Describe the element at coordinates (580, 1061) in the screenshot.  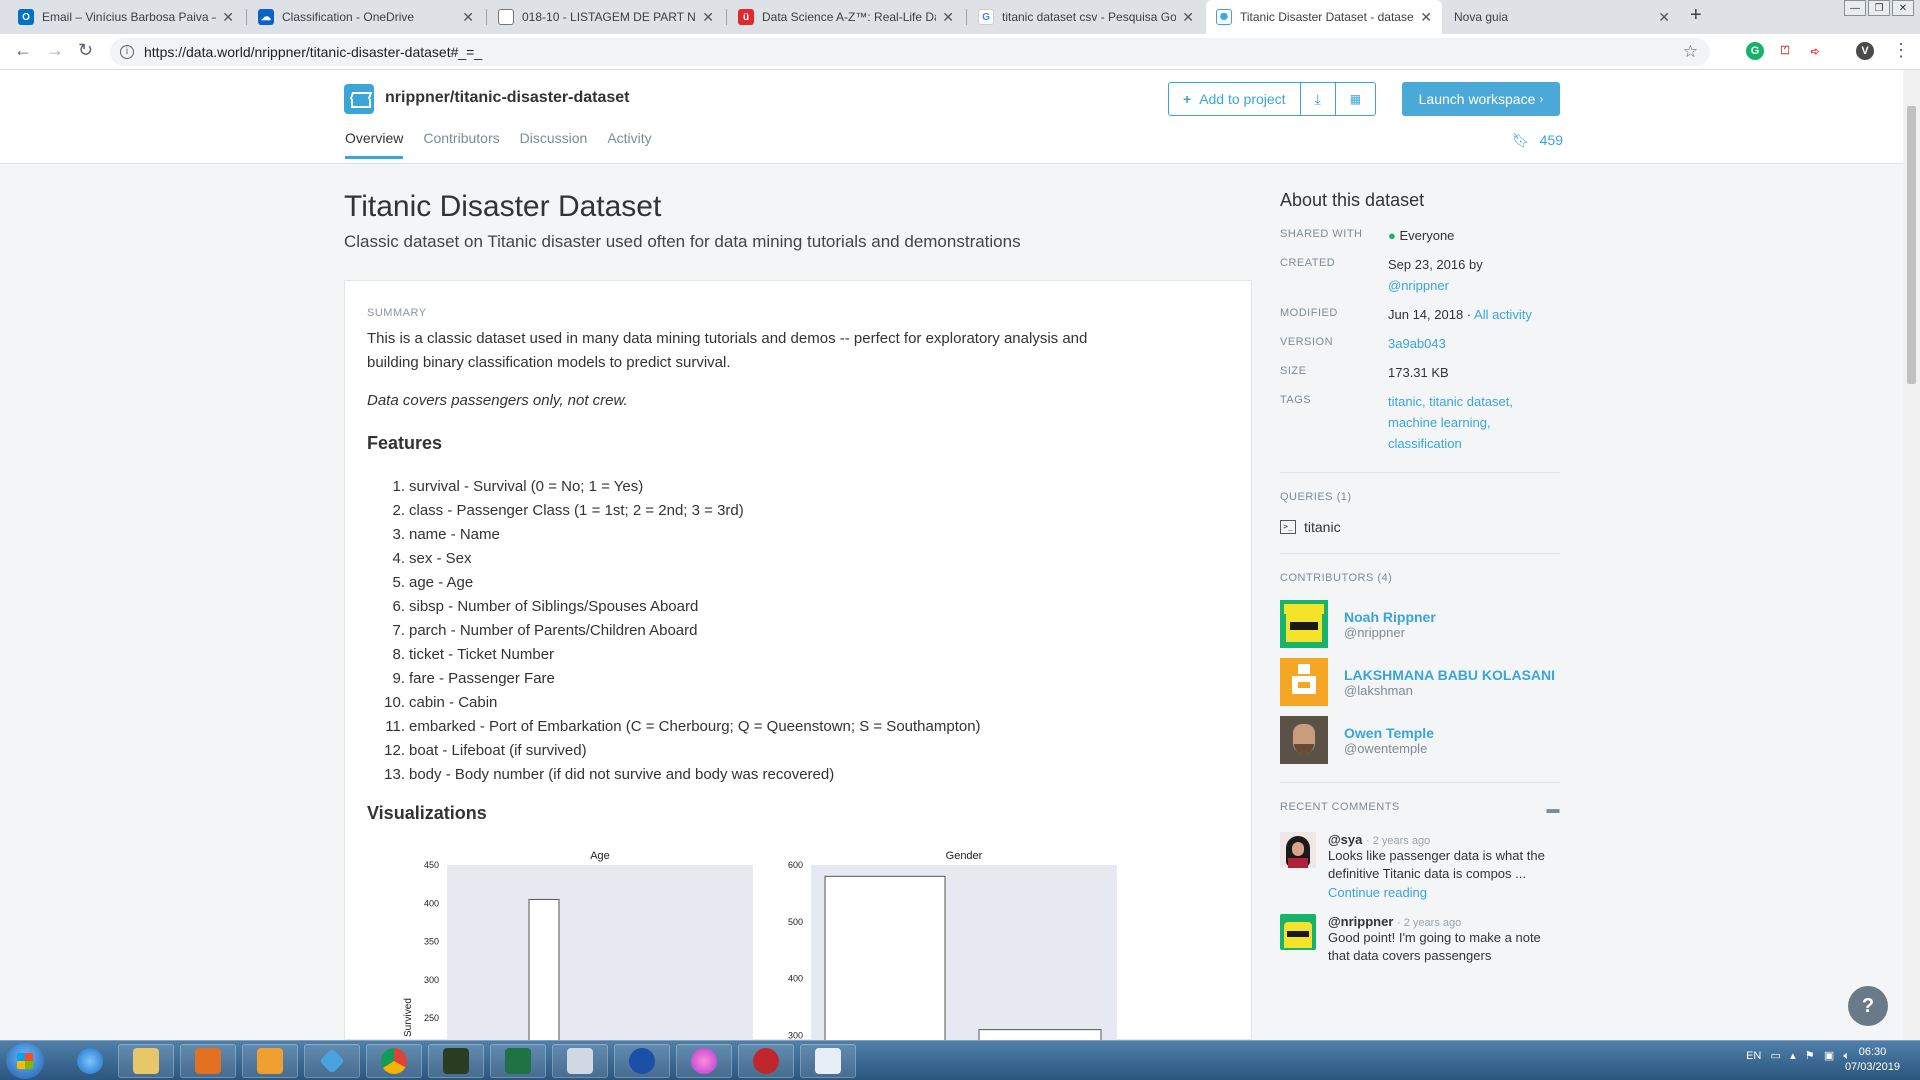
I see `calculator-icon` at that location.